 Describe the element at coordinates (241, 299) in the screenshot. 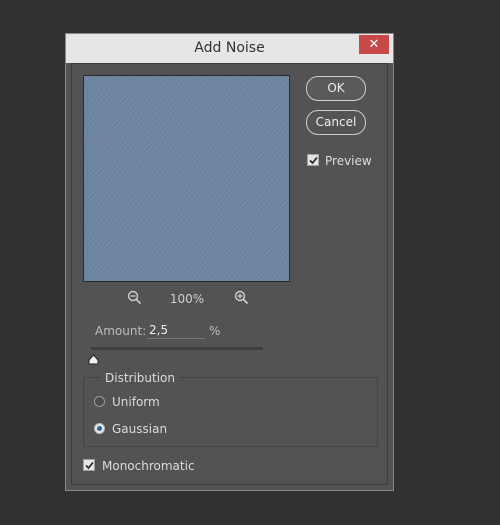

I see `zoom-in-icon` at that location.